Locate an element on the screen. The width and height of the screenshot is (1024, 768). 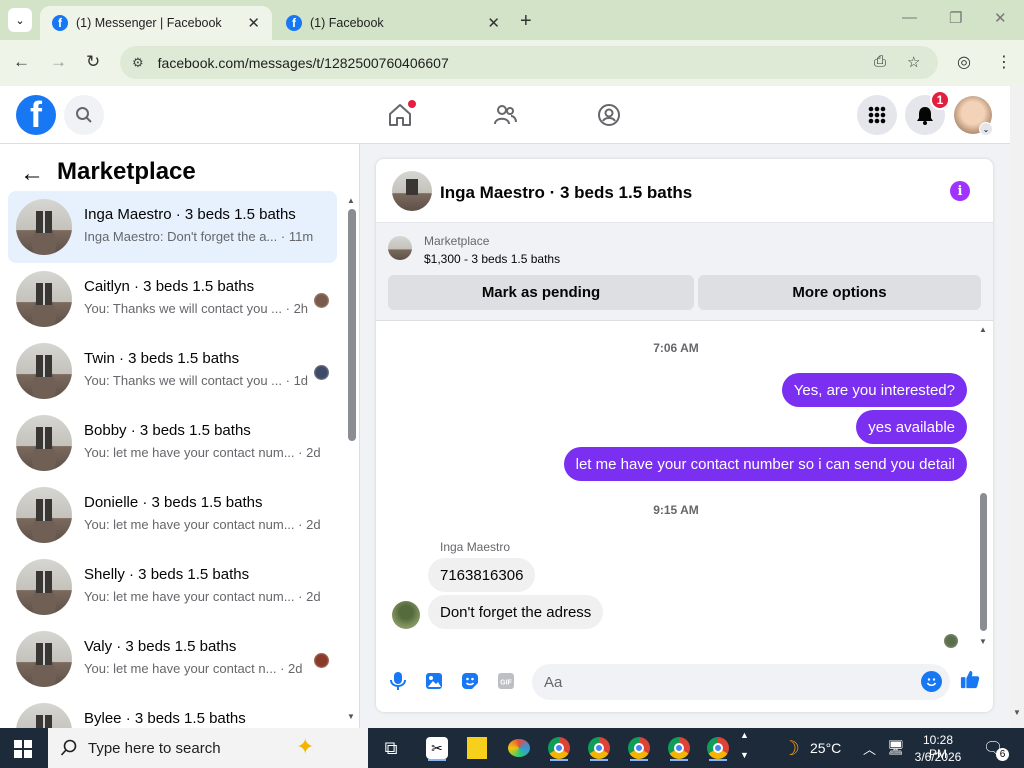
facebook-header: f is located at coordinates (505, 115).